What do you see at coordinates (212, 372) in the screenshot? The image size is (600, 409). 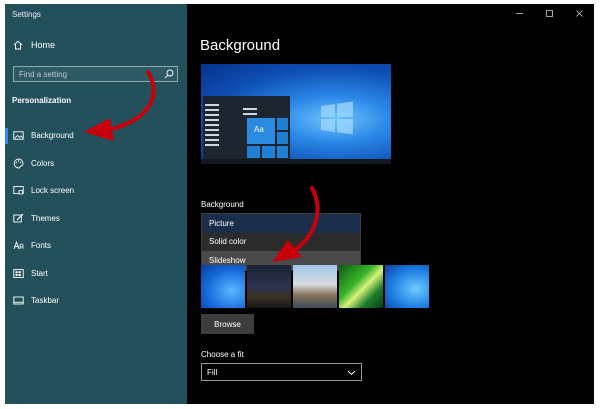 I see `fit-select-value: Fill` at bounding box center [212, 372].